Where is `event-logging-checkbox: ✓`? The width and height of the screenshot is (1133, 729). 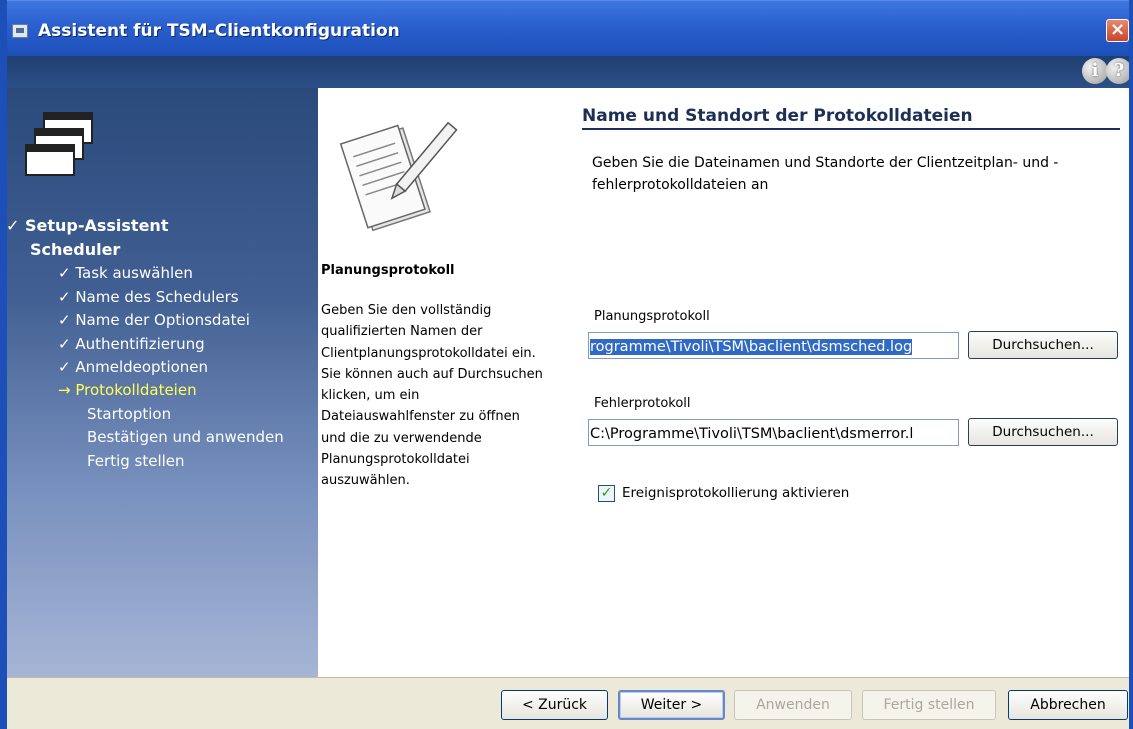
event-logging-checkbox: ✓ is located at coordinates (606, 493).